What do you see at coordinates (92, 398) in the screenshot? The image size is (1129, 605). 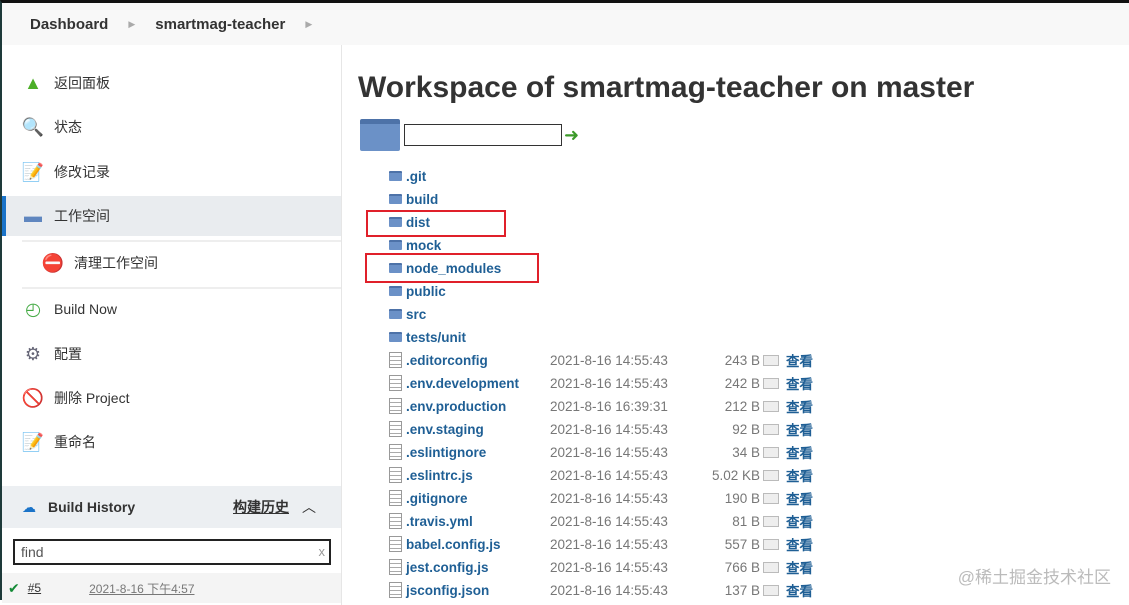 I see `sidebar-item-label: 删除 Project` at bounding box center [92, 398].